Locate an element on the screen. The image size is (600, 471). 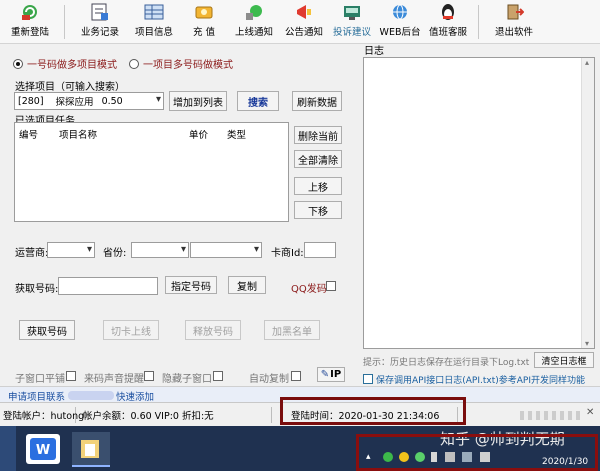
feedback-button: 投诉建议 is located at coordinates (352, 22).